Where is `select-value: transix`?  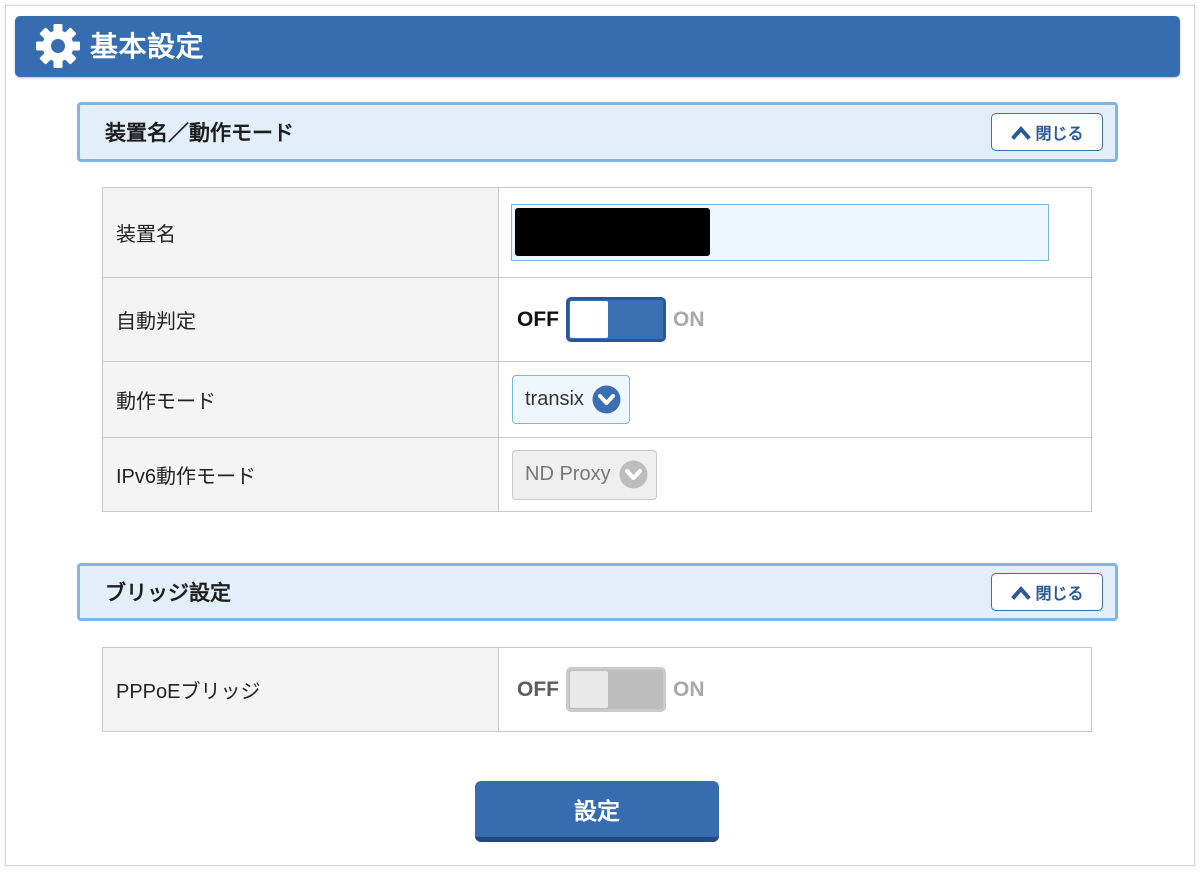
select-value: transix is located at coordinates (554, 399).